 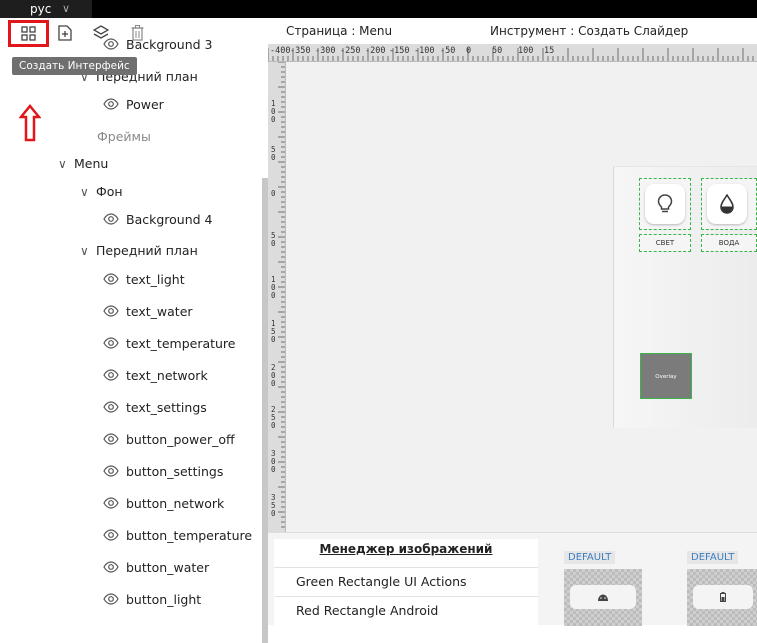 What do you see at coordinates (339, 31) in the screenshot?
I see `current-page-label: Страница : Menu` at bounding box center [339, 31].